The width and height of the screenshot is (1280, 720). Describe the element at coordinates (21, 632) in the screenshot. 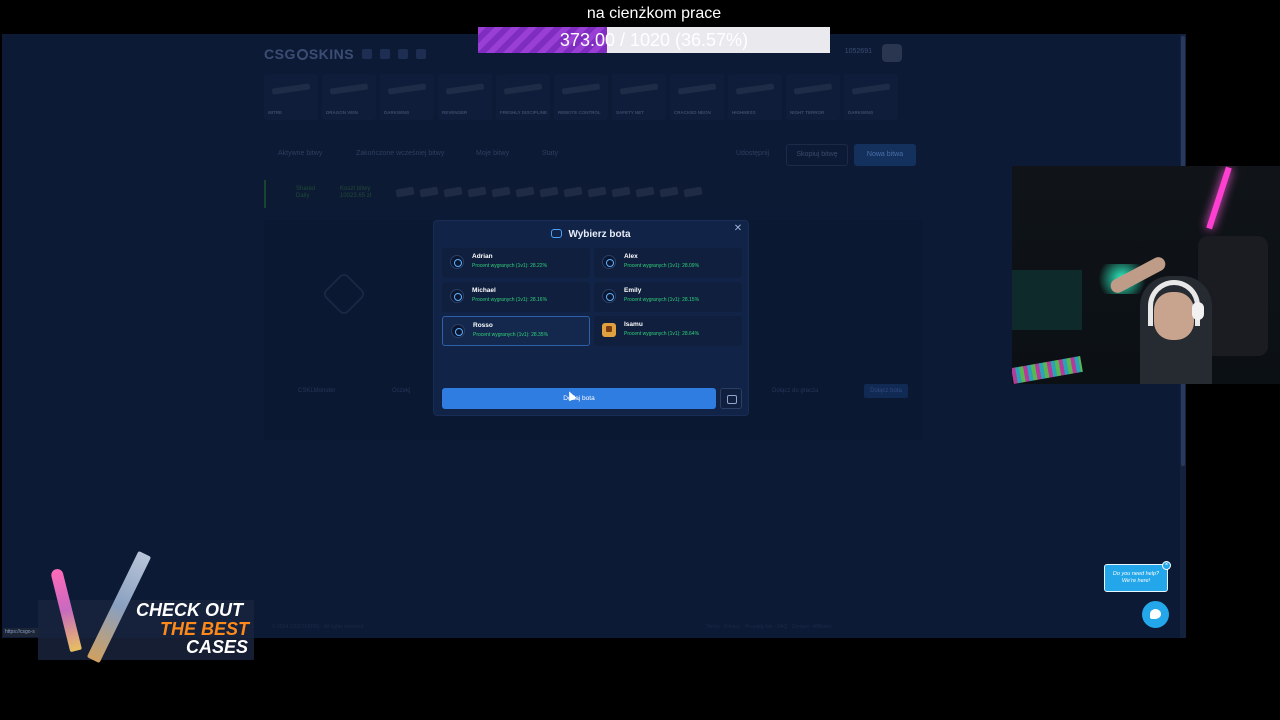

I see `status-url: https://csgo-s` at that location.